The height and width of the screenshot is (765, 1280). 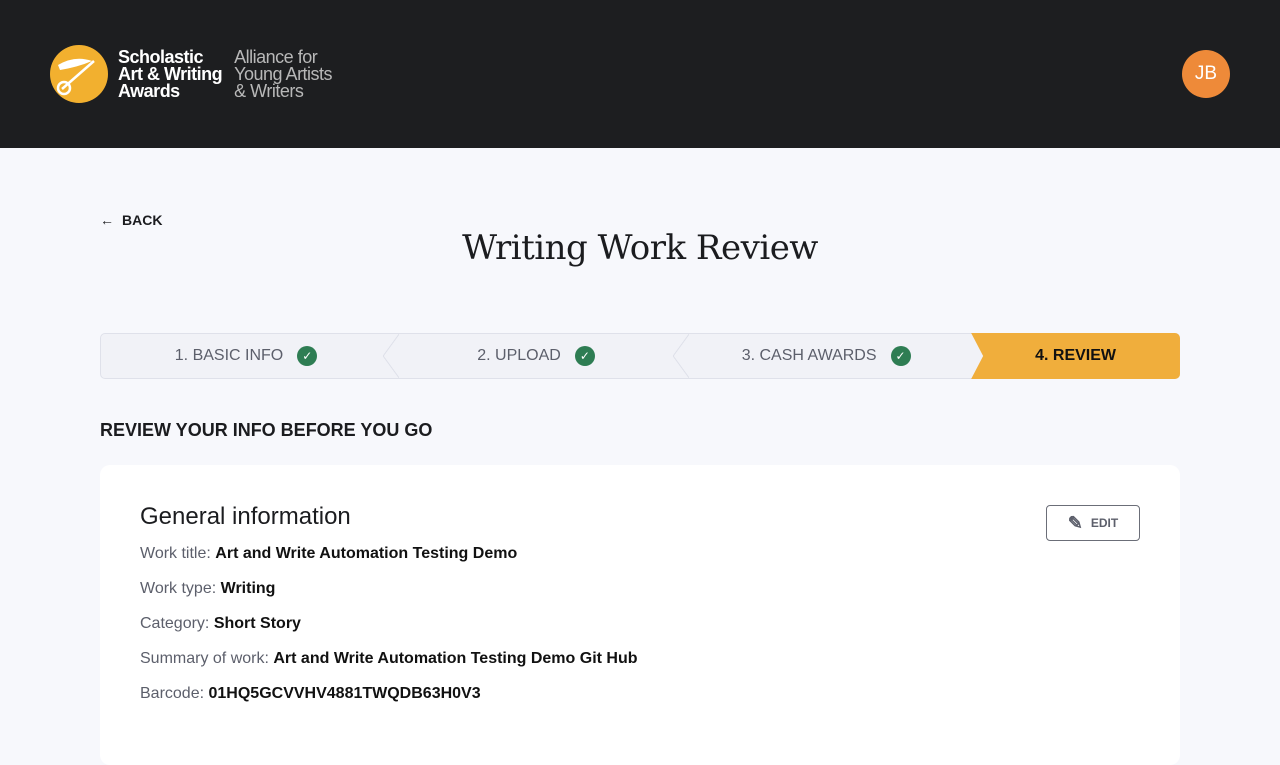 What do you see at coordinates (519, 355) in the screenshot?
I see `step-label: 2. UPLOAD` at bounding box center [519, 355].